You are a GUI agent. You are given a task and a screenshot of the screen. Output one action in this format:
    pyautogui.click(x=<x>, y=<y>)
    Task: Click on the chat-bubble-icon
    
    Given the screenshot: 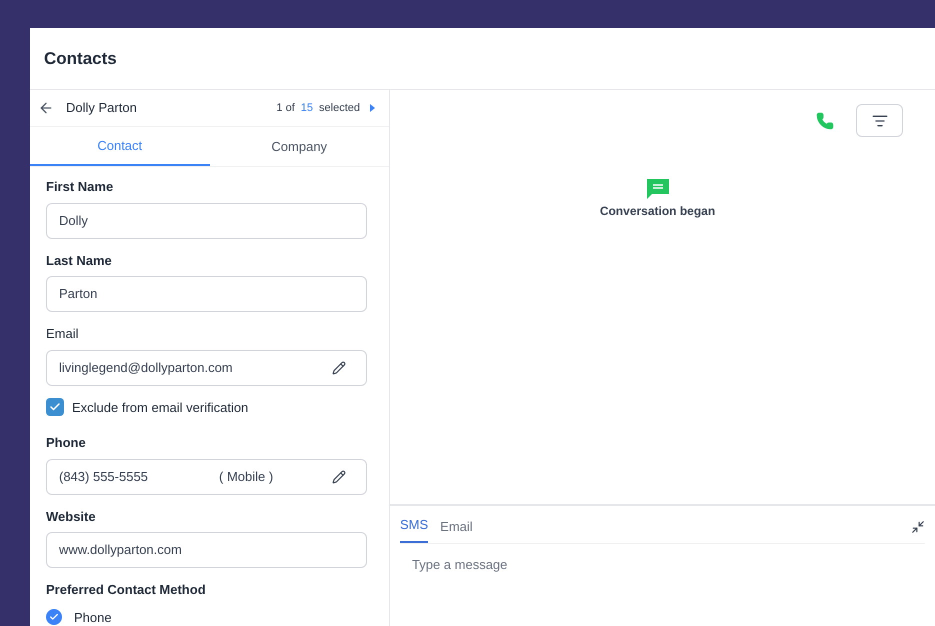 What is the action you would take?
    pyautogui.click(x=658, y=189)
    